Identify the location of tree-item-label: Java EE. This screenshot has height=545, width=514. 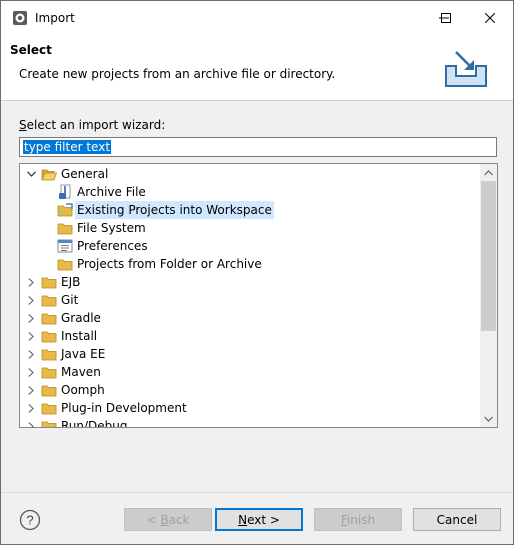
(83, 354).